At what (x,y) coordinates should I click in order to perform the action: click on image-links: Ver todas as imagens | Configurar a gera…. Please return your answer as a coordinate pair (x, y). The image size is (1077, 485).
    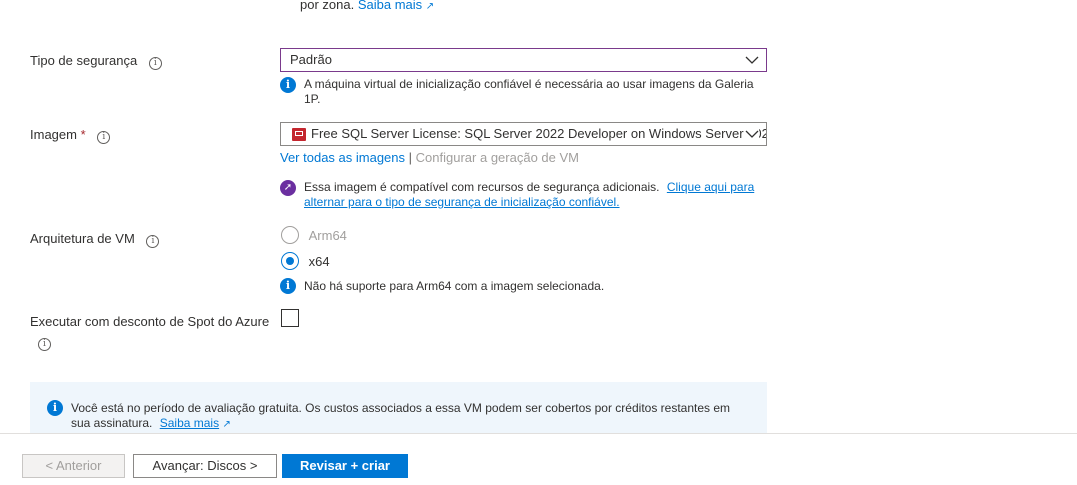
    Looking at the image, I should click on (429, 157).